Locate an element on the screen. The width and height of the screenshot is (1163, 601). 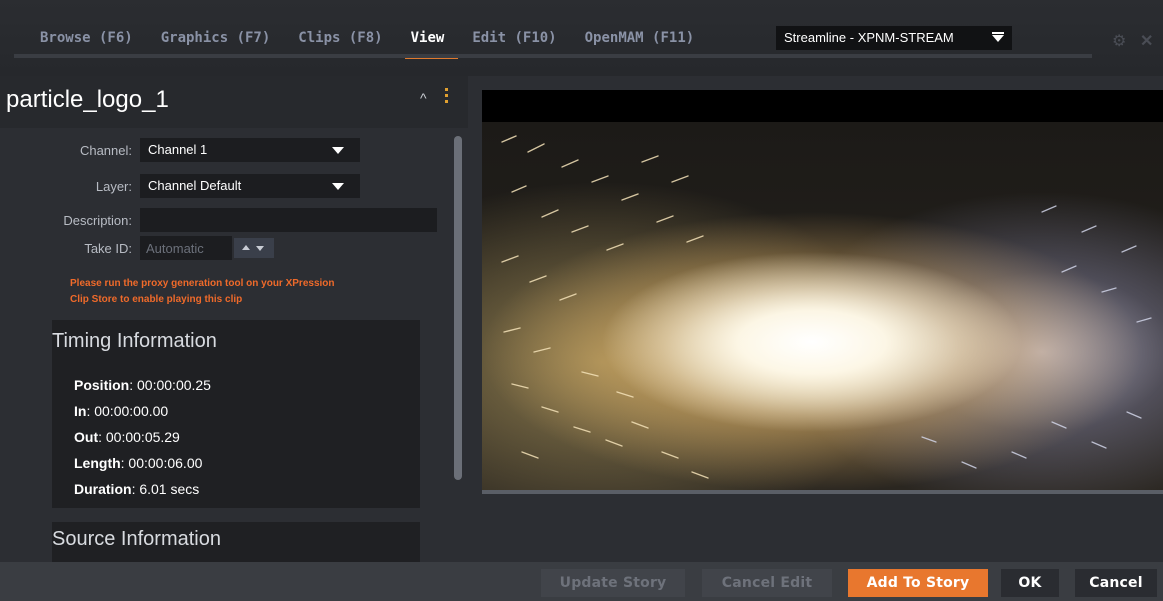
channel-label: Channel: is located at coordinates (105, 150).